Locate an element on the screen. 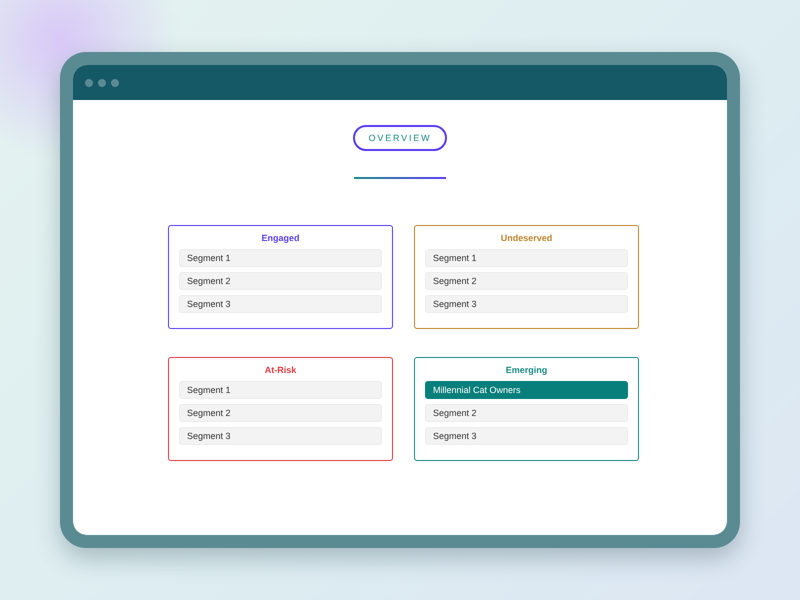 This screenshot has width=800, height=600. card-title: Undeserved is located at coordinates (526, 238).